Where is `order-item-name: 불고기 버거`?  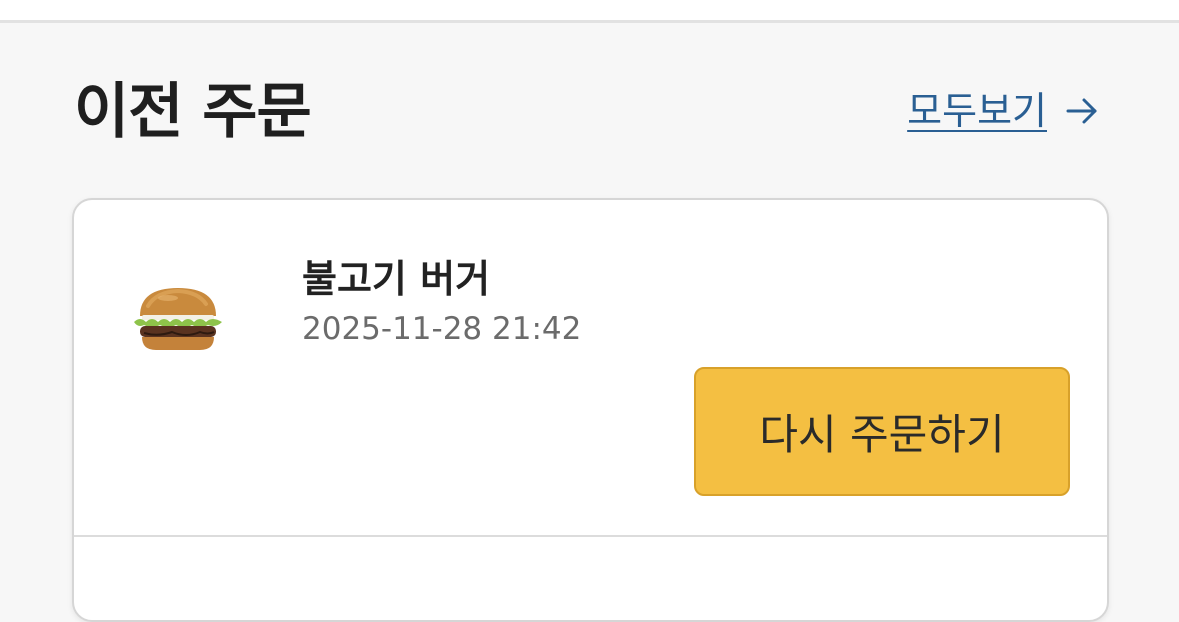
order-item-name: 불고기 버거 is located at coordinates (396, 279).